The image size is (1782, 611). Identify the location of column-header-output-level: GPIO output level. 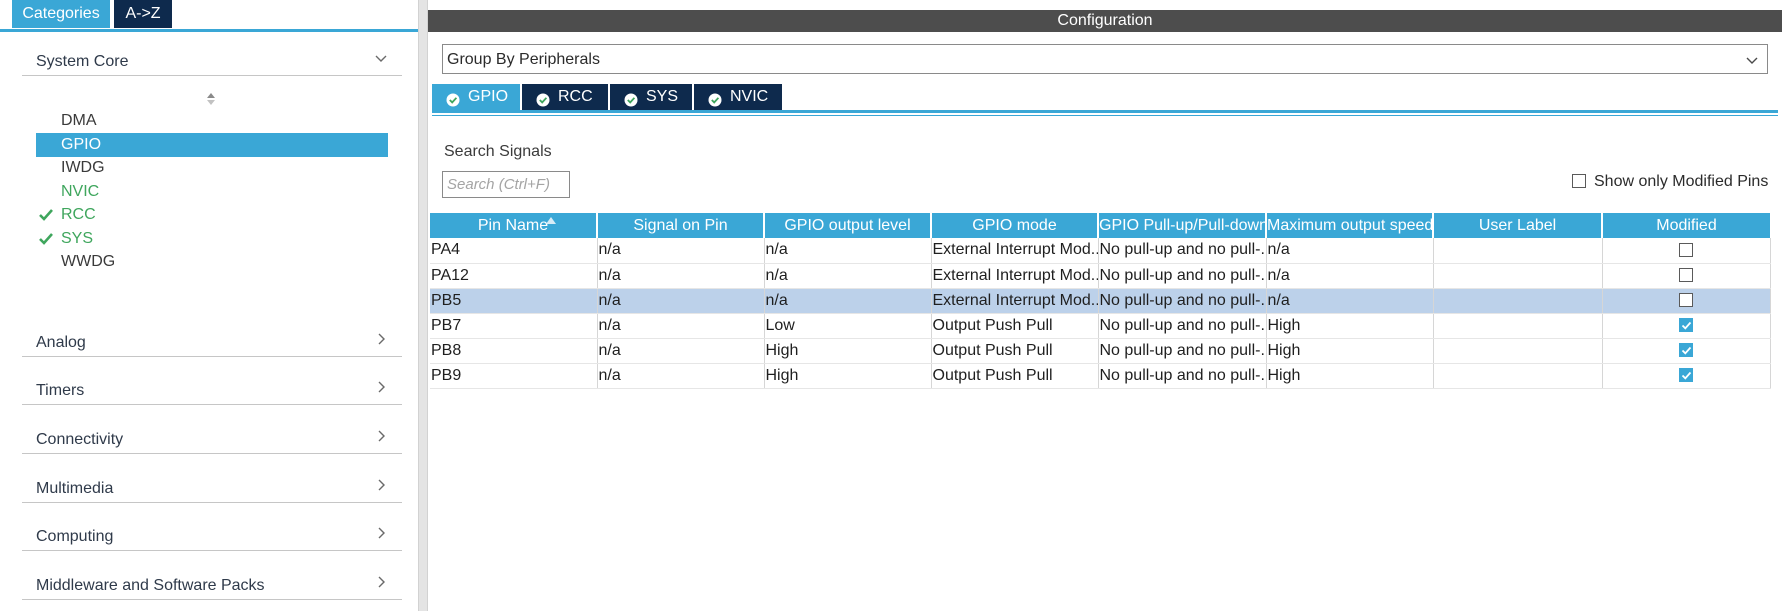
(848, 225).